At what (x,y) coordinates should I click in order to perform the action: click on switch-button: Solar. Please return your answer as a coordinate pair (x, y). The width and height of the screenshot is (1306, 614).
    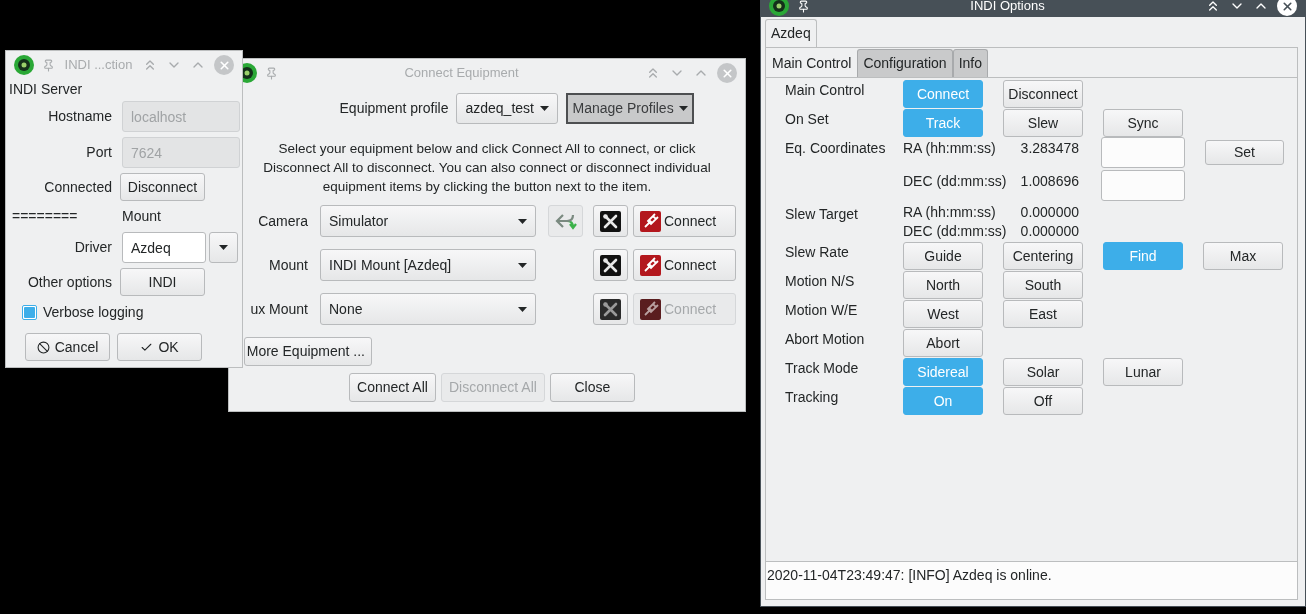
    Looking at the image, I should click on (1043, 372).